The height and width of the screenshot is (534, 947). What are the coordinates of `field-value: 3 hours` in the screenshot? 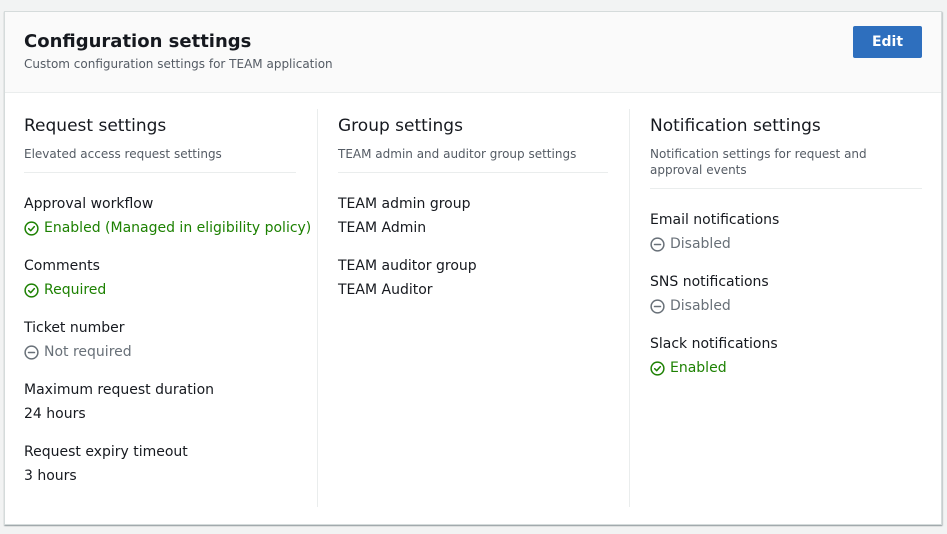 It's located at (50, 476).